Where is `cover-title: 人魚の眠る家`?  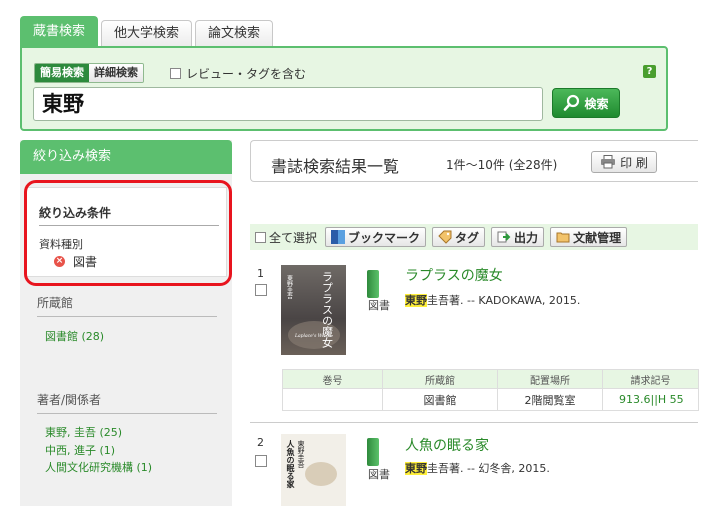
cover-title: 人魚の眠る家 is located at coordinates (290, 464).